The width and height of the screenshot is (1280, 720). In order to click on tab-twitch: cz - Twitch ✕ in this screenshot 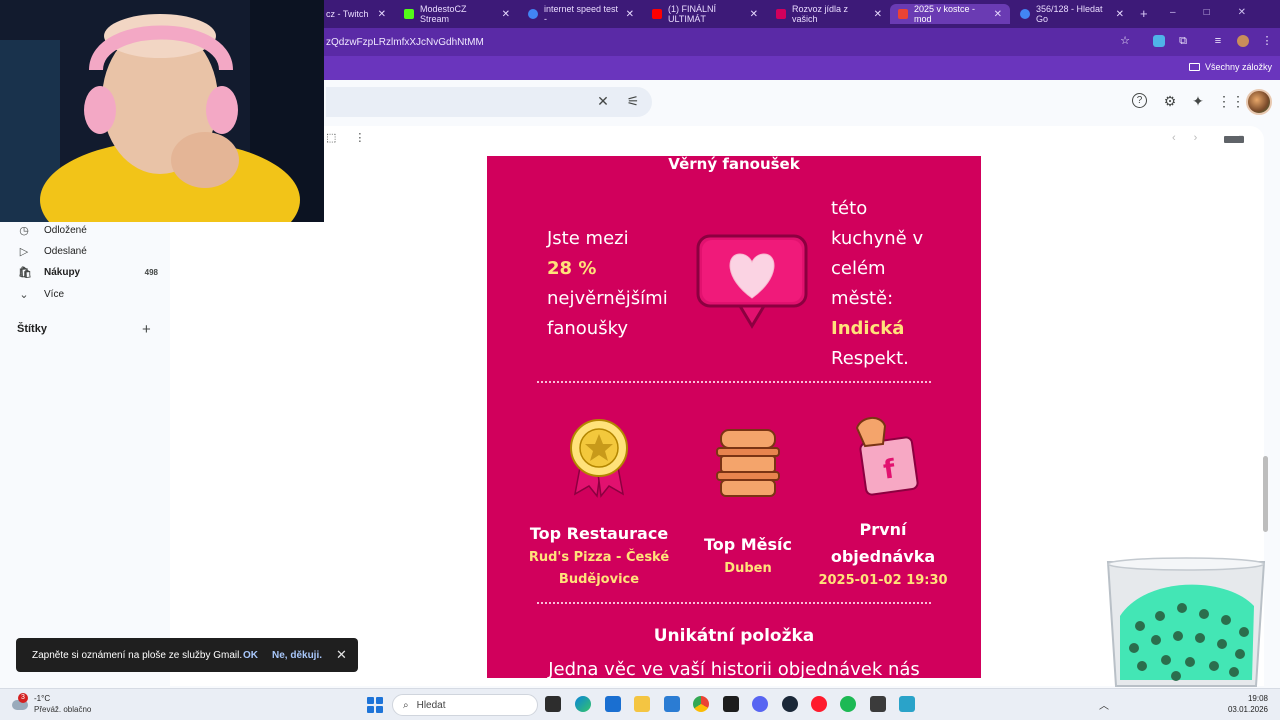, I will do `click(356, 14)`.